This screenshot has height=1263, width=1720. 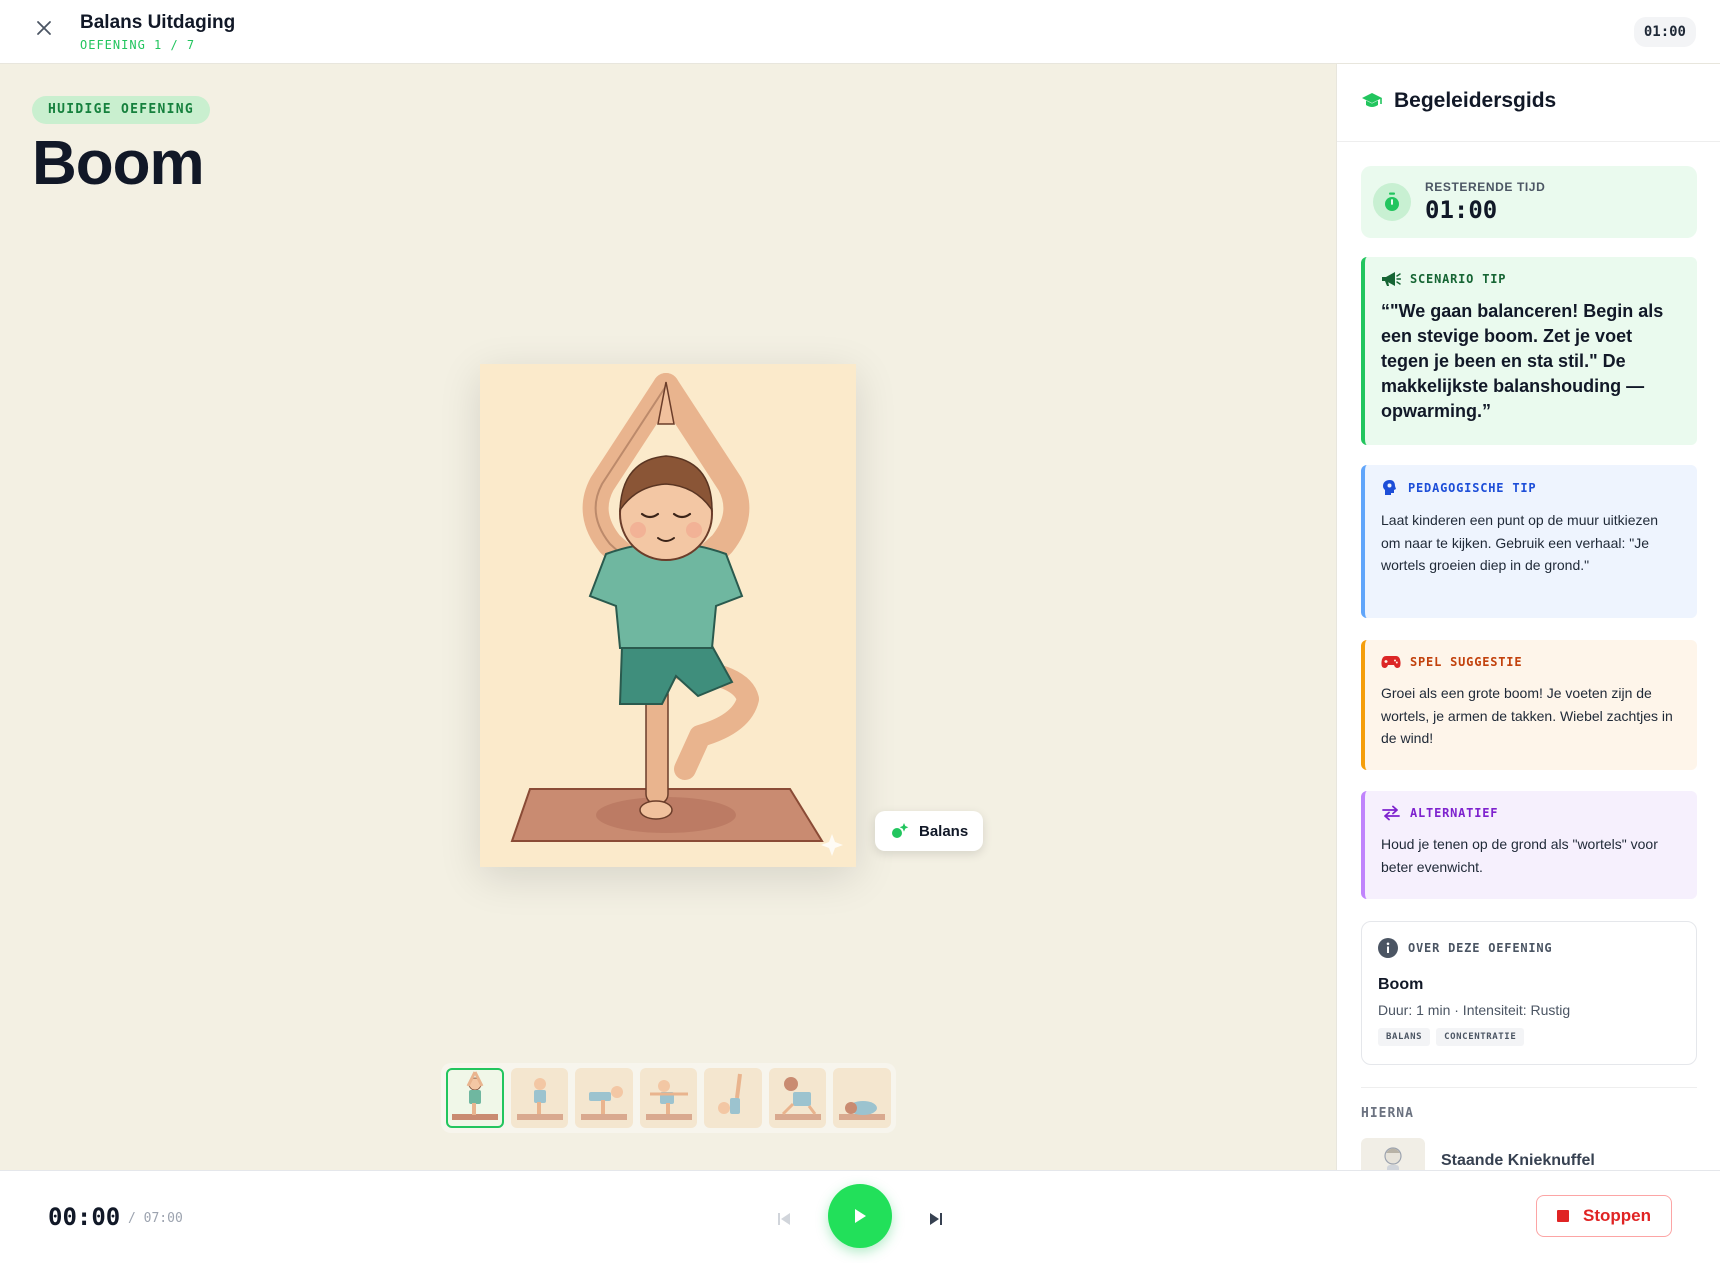 I want to click on up-next-figure, so click(x=1393, y=1158).